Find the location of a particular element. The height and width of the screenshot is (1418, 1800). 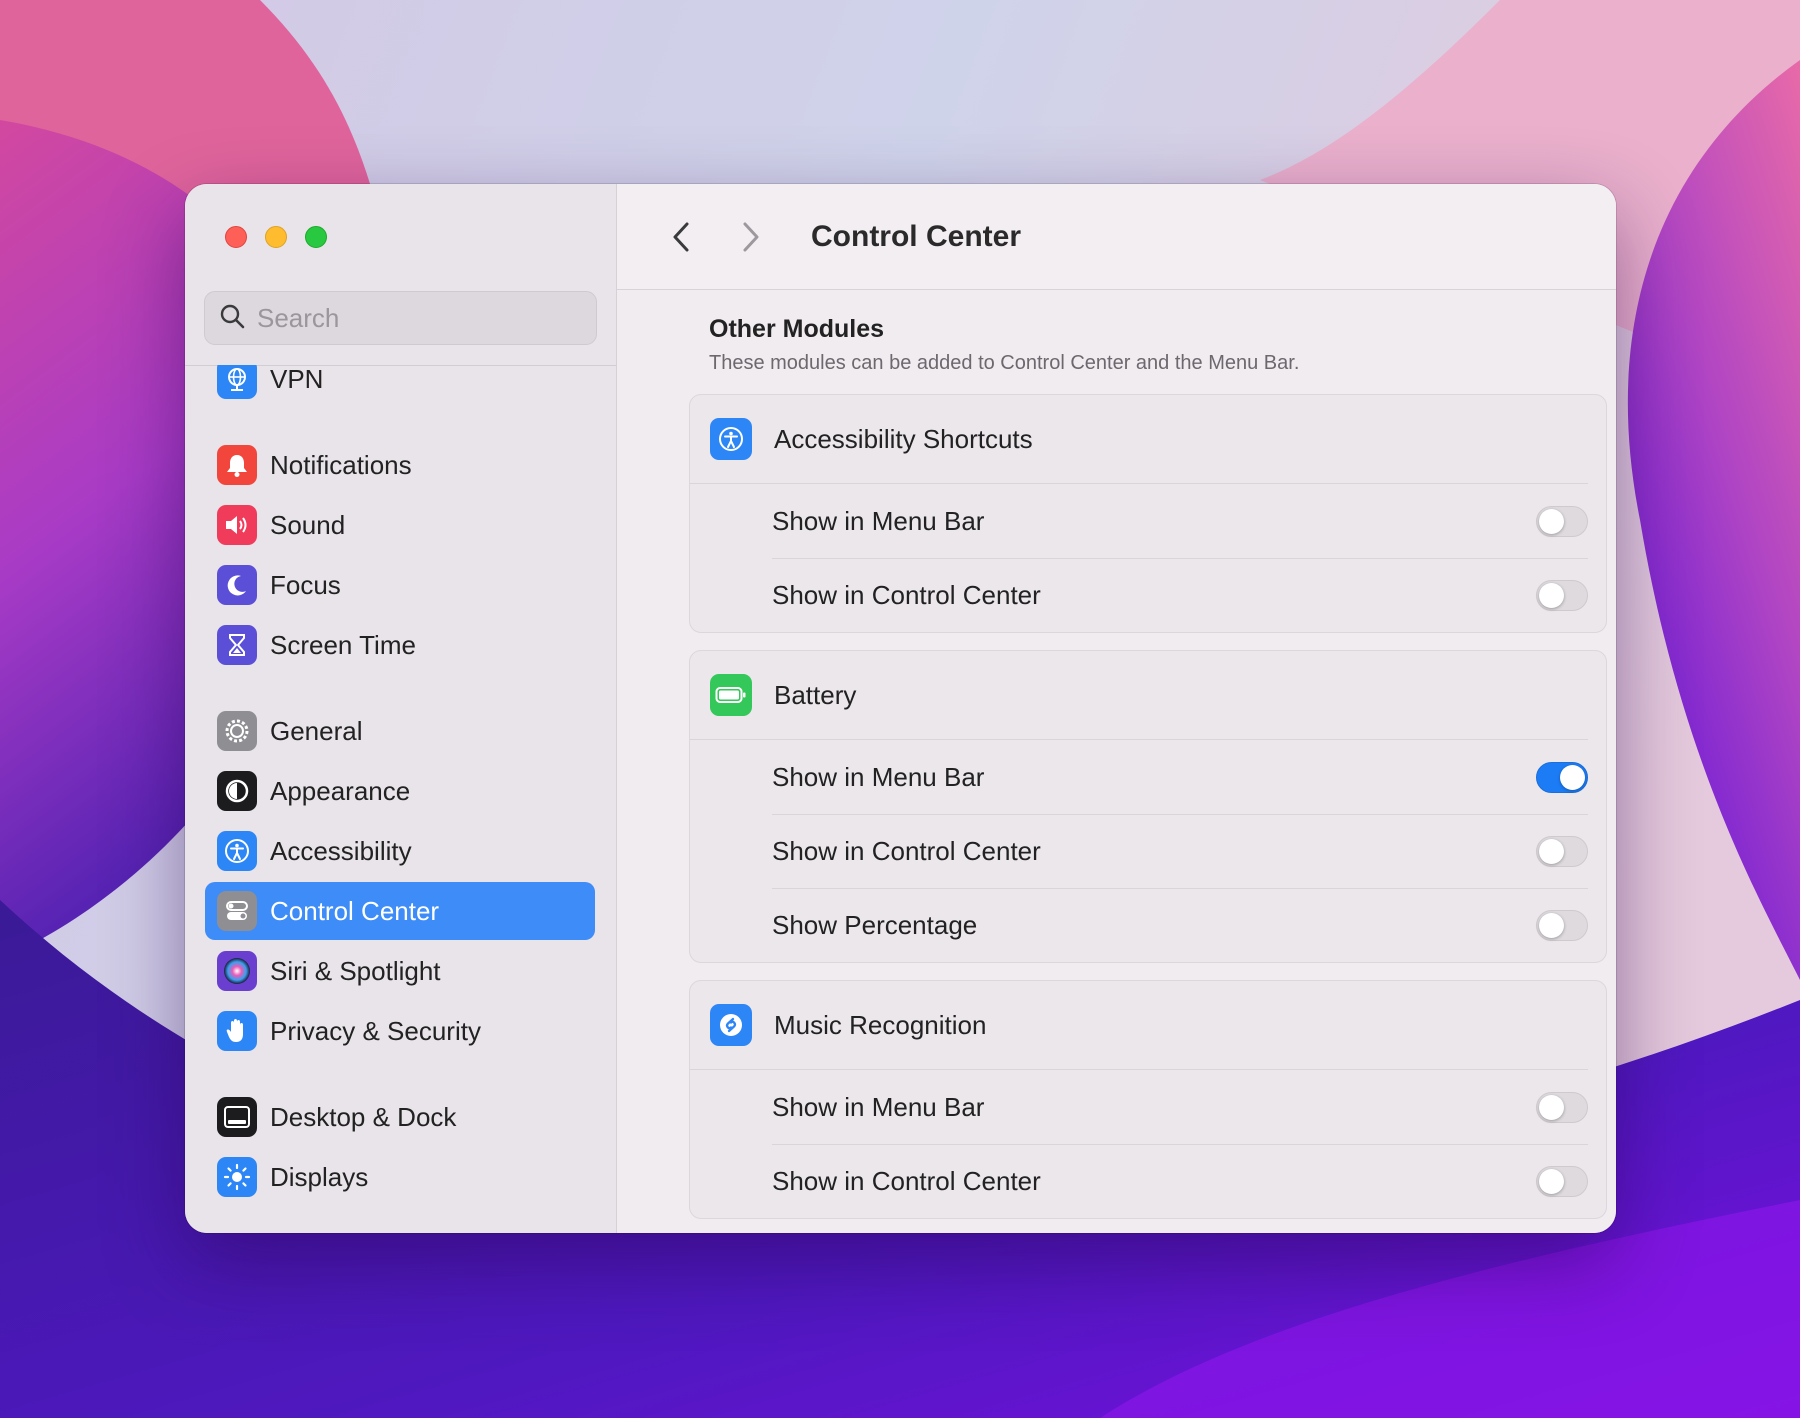

sidebar-item-label: Sound is located at coordinates (308, 524).